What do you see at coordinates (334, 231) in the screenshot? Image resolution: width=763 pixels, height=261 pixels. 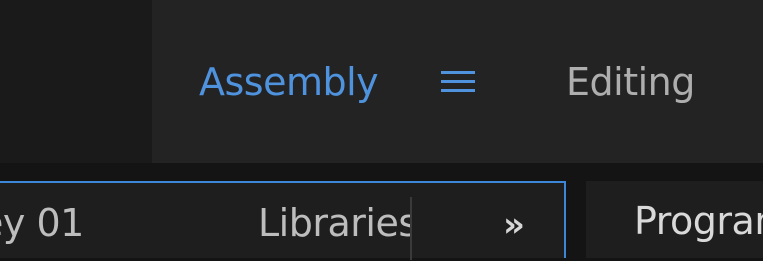 I see `tab-libraries: Libraries` at bounding box center [334, 231].